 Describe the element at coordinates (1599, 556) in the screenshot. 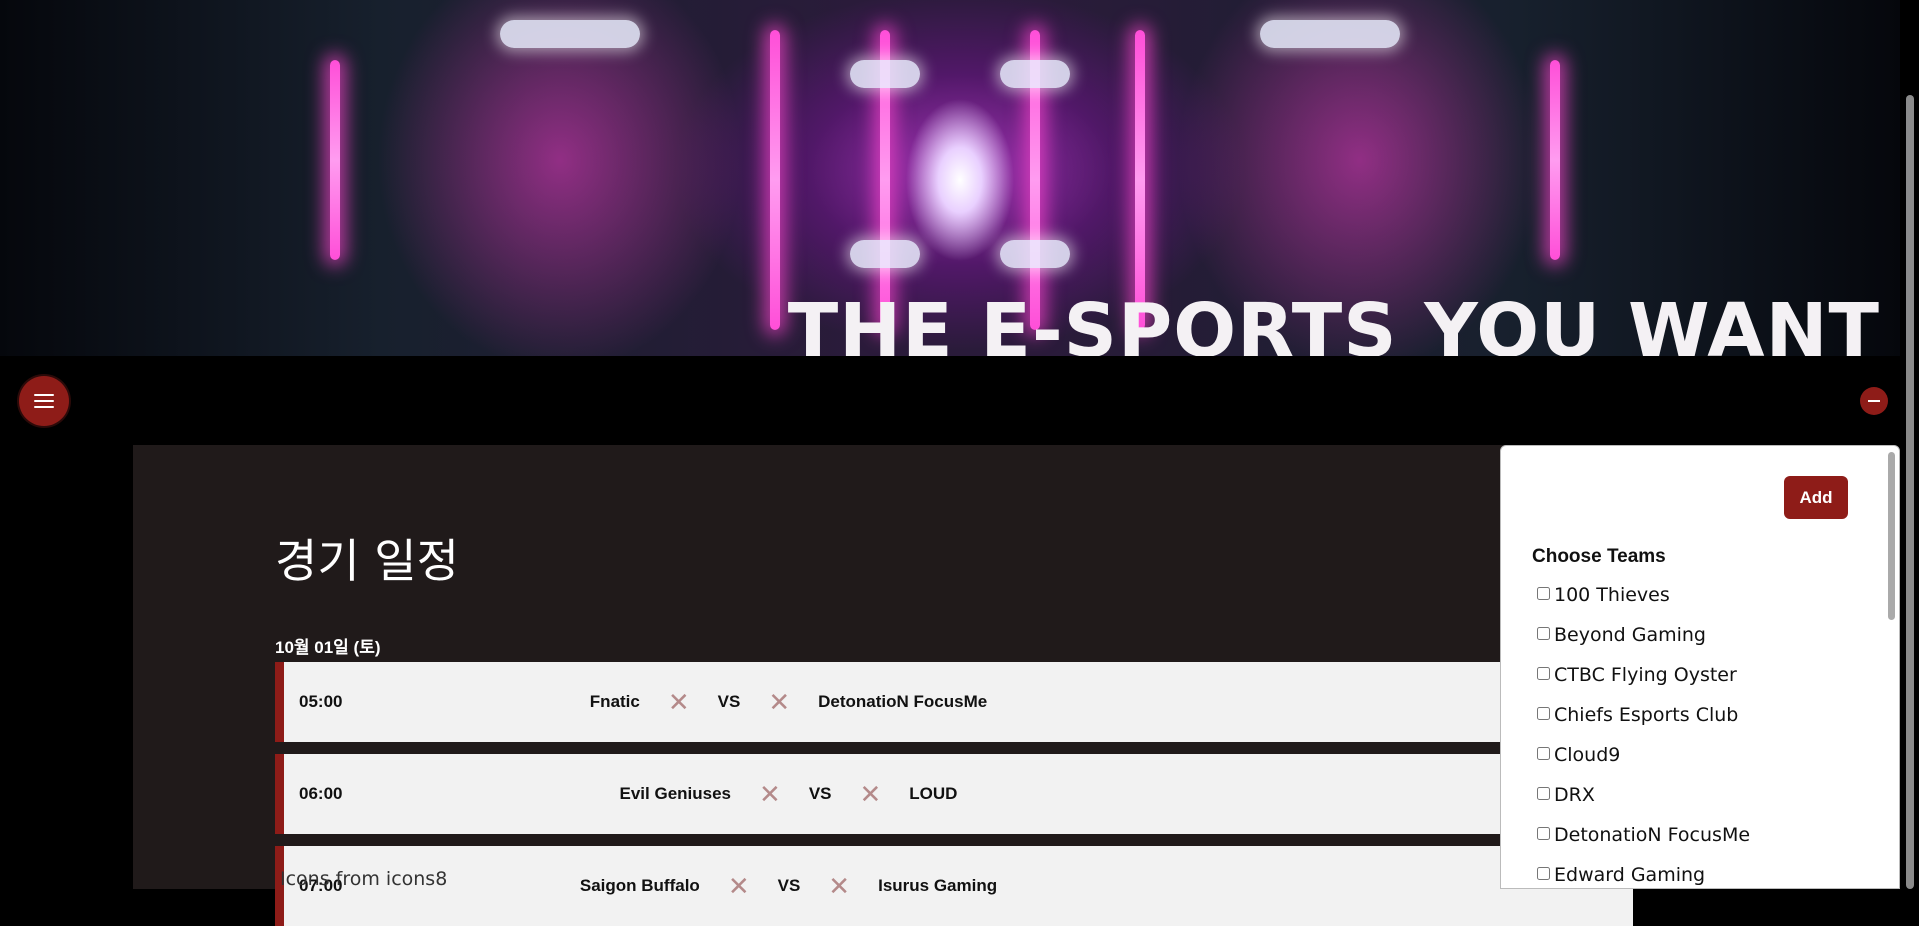

I see `choose-teams-label: Choose Teams` at that location.